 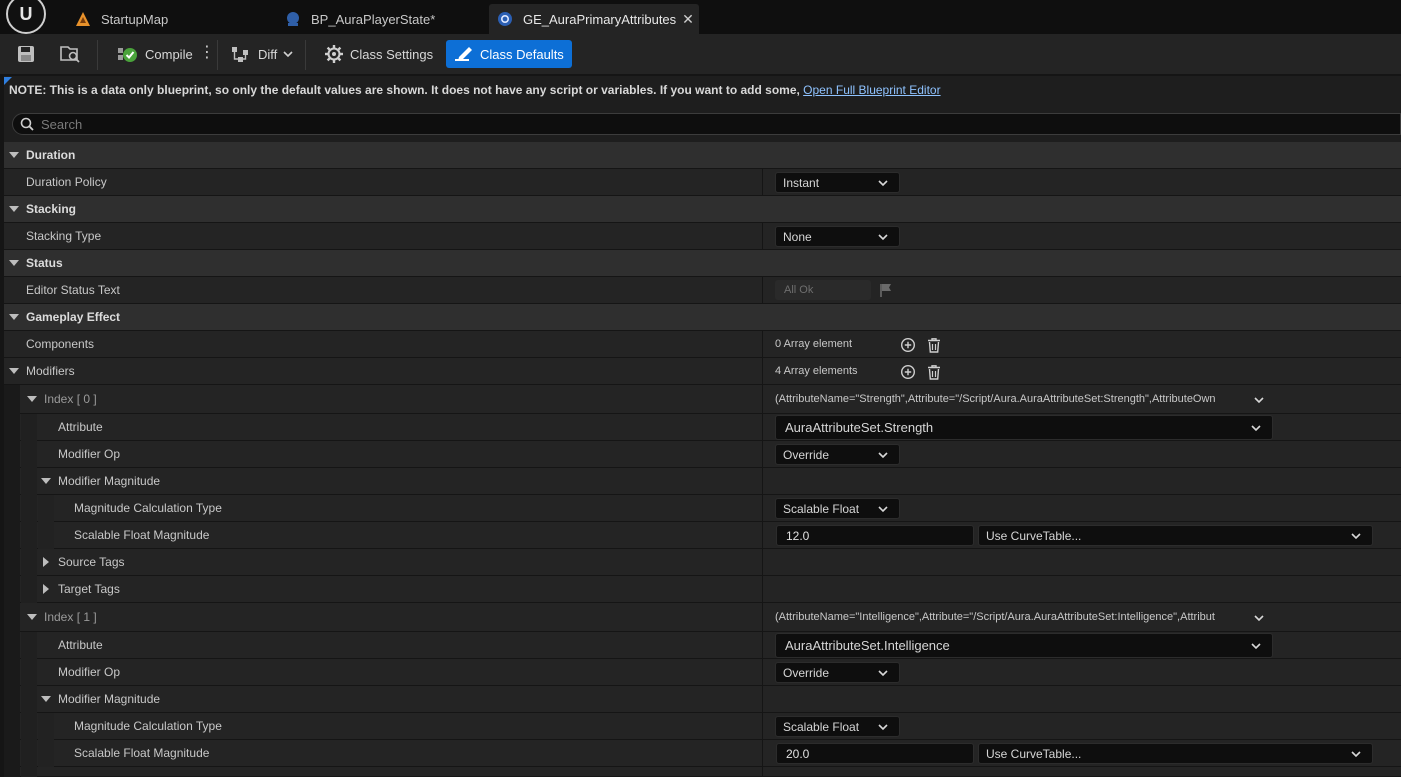 What do you see at coordinates (706, 124) in the screenshot?
I see `search-bar: Search` at bounding box center [706, 124].